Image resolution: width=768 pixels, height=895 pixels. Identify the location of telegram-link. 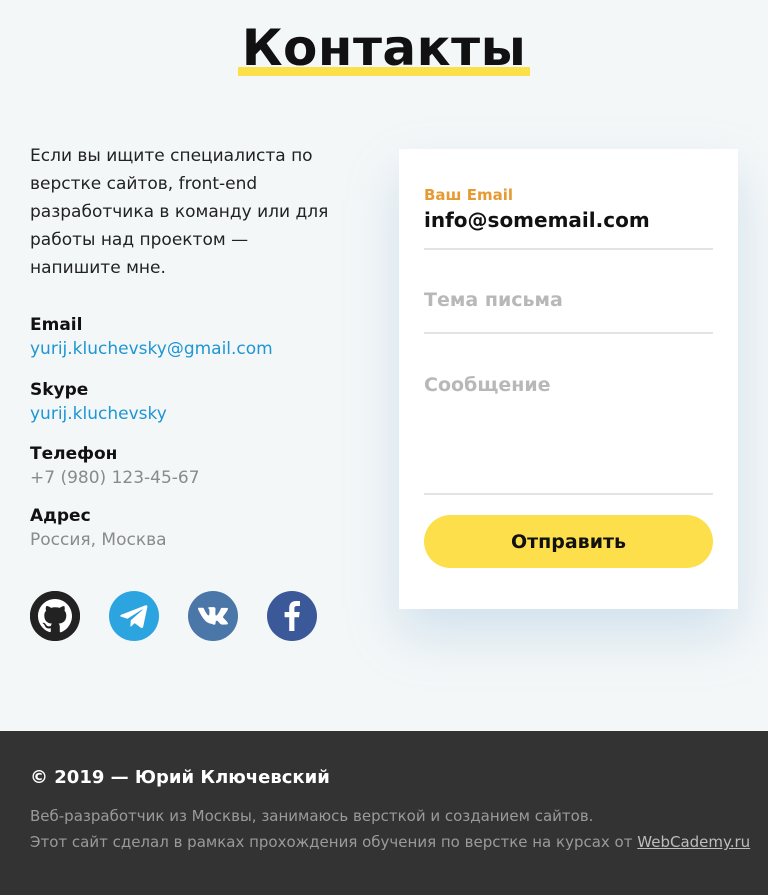
(134, 616).